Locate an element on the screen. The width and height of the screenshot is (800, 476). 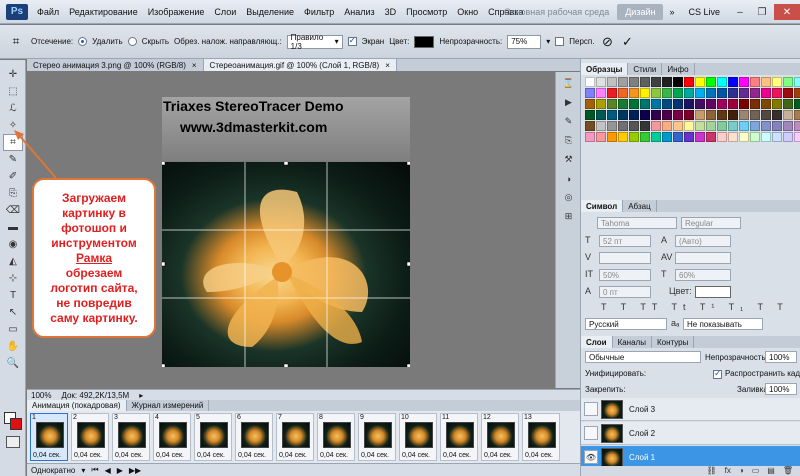
minimize-button: – is located at coordinates (740, 12).